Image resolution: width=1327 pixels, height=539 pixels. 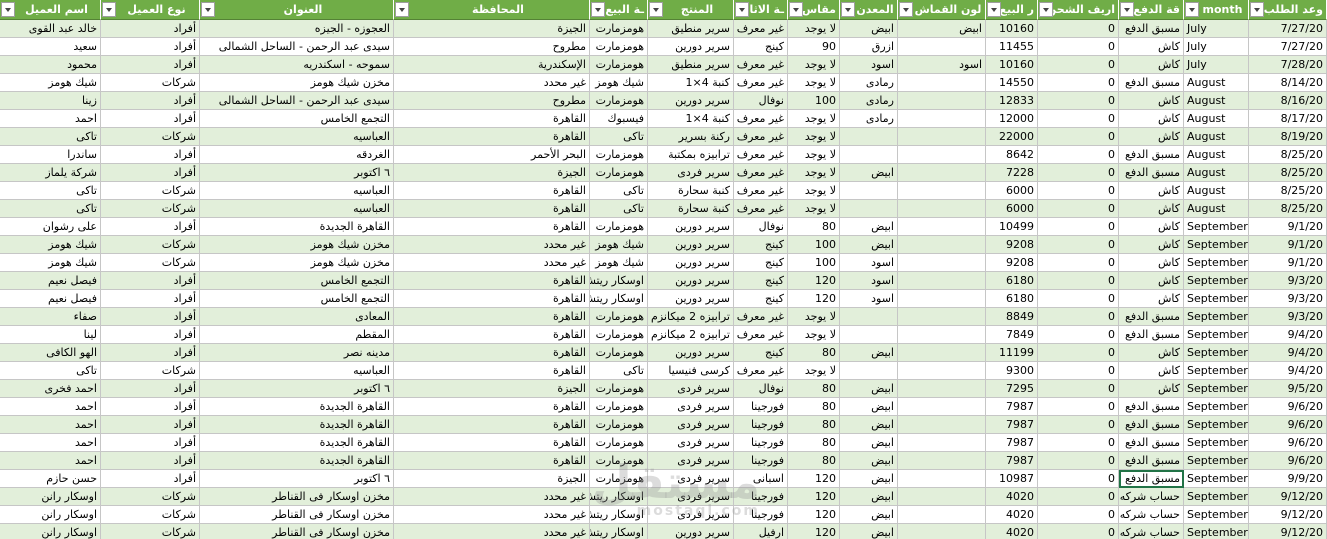 What do you see at coordinates (869, 119) in the screenshot?
I see `table-cell: رمادى` at bounding box center [869, 119].